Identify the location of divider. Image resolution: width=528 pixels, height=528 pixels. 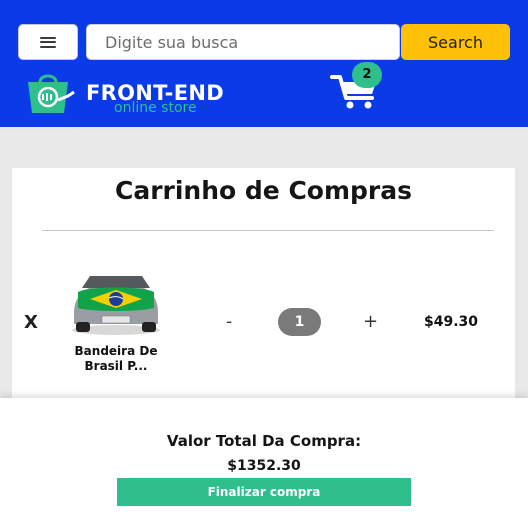
(268, 230).